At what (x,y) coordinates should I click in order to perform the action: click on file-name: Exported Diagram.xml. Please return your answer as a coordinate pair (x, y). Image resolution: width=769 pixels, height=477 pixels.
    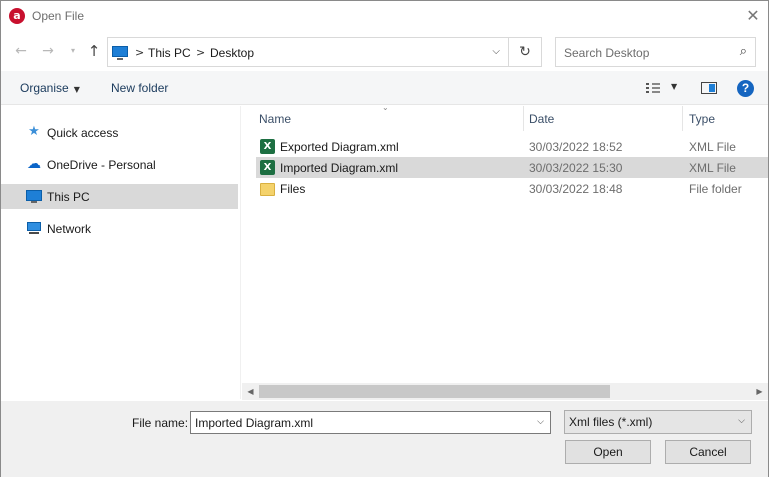
    Looking at the image, I should click on (339, 147).